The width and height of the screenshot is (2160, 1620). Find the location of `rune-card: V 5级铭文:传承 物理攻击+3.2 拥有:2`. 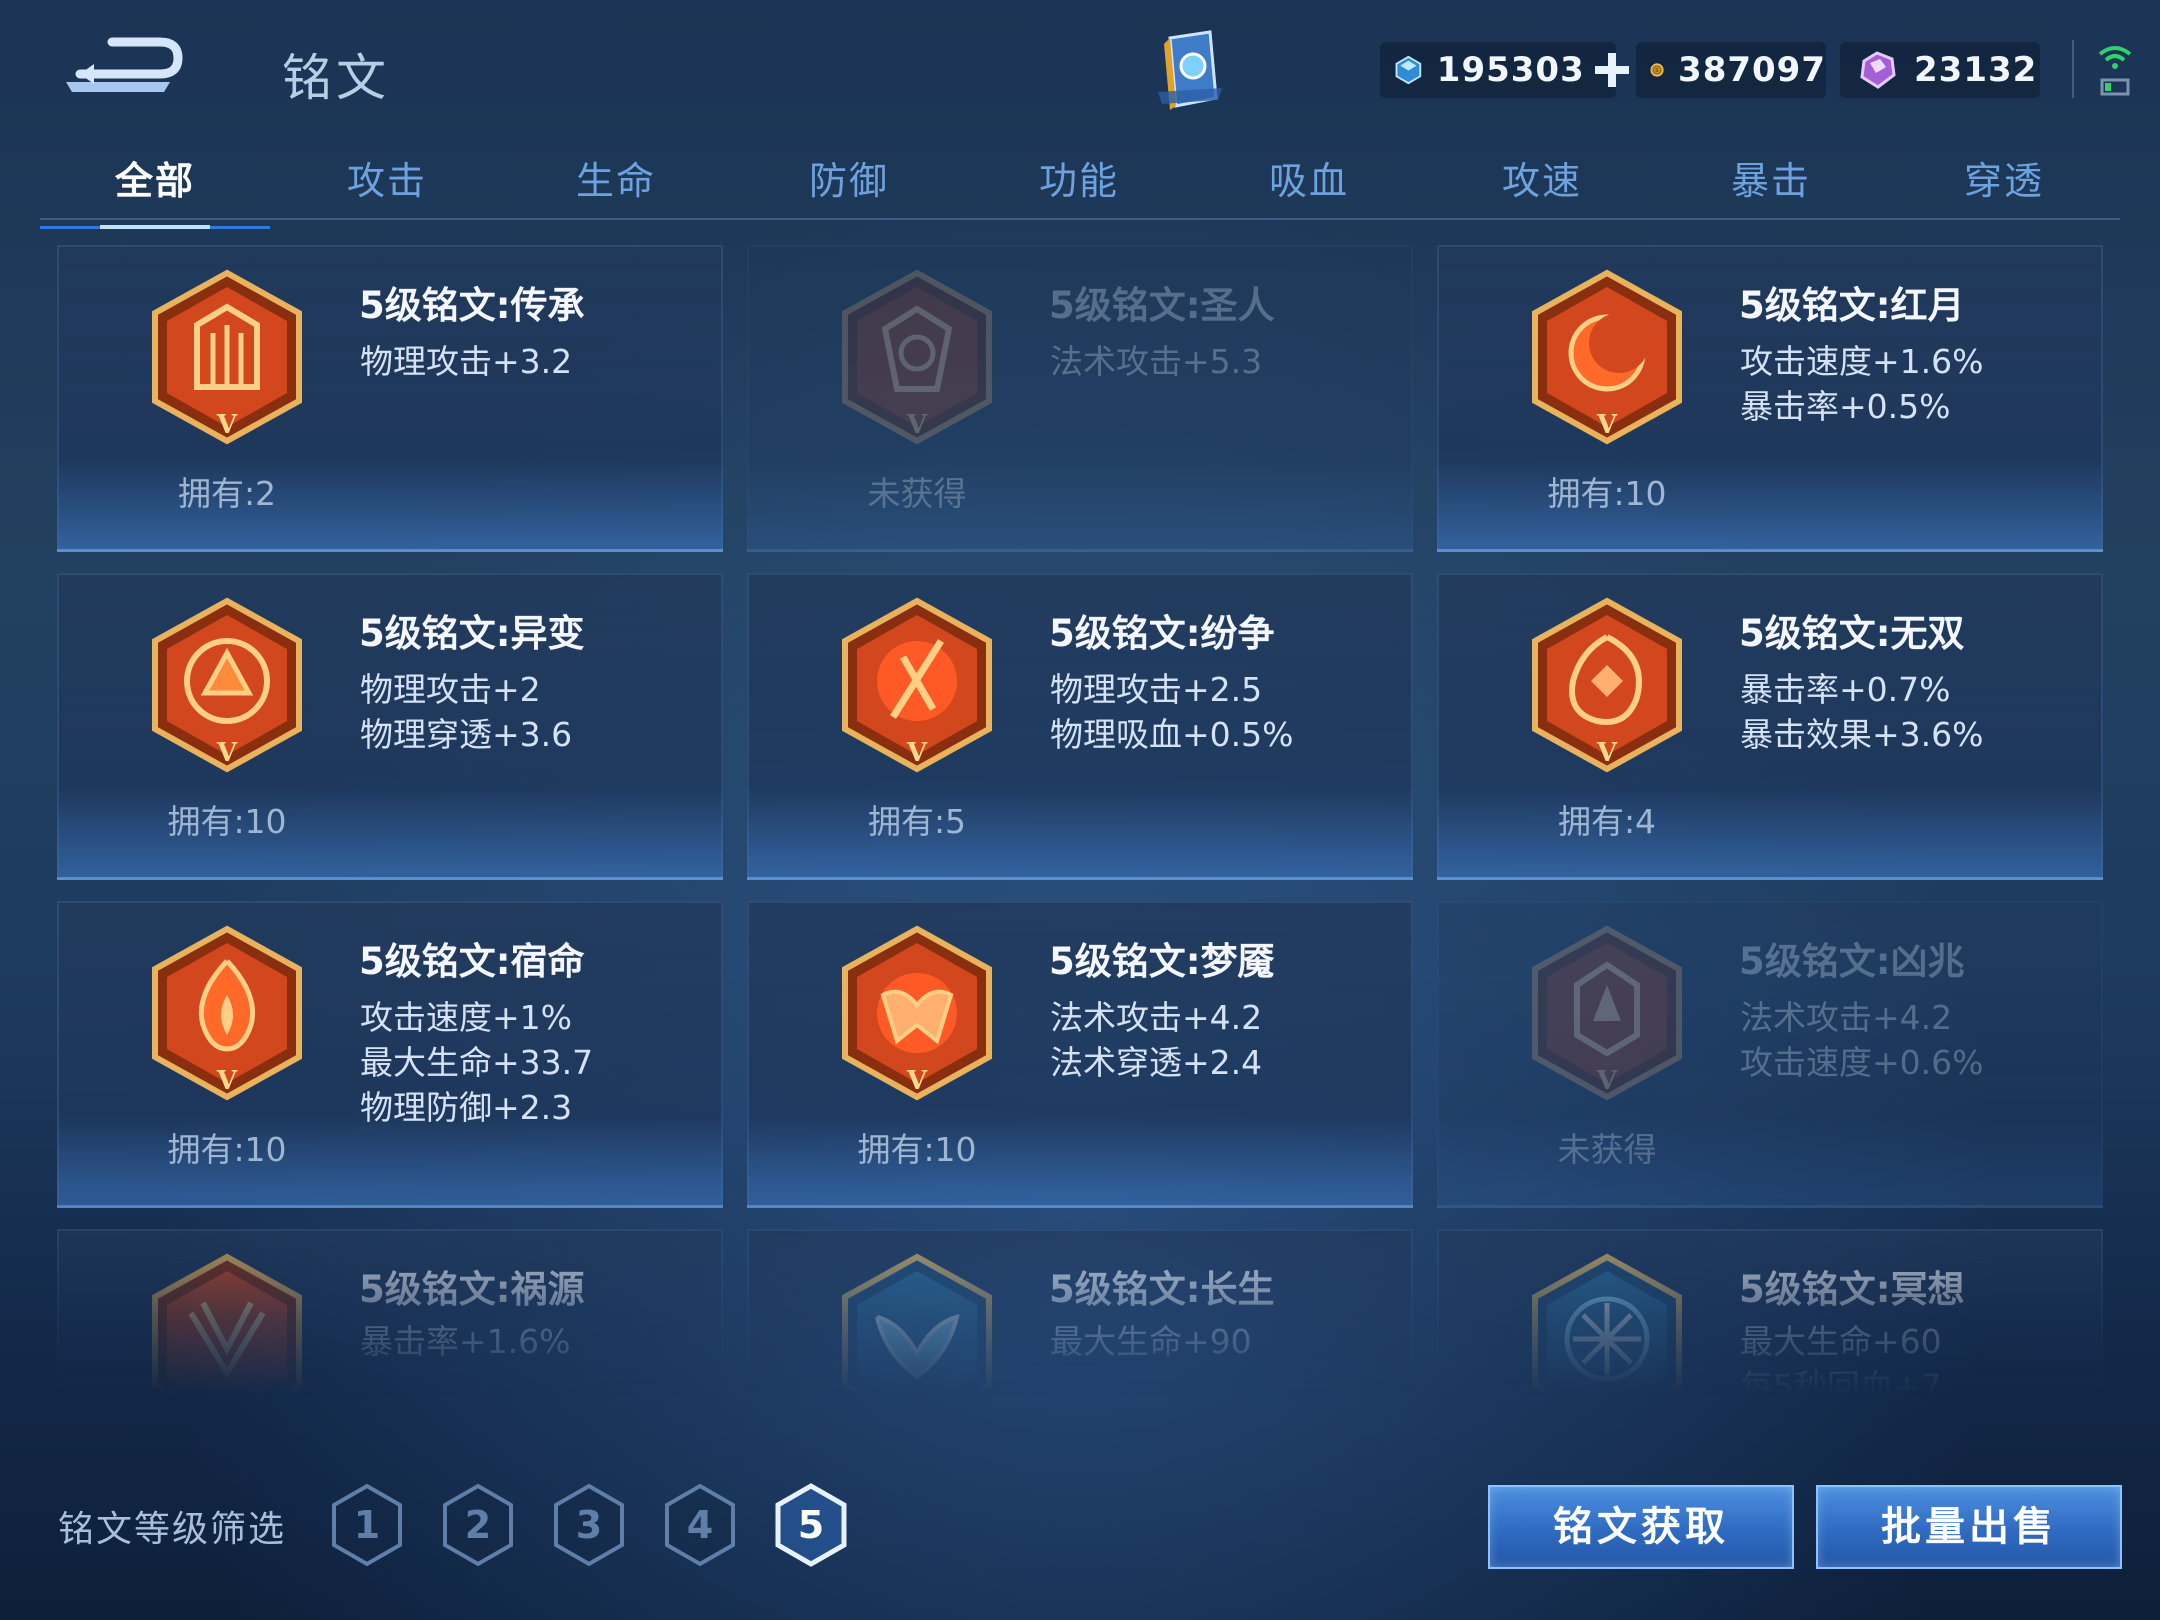

rune-card: V 5级铭文:传承 物理攻击+3.2 拥有:2 is located at coordinates (390, 398).